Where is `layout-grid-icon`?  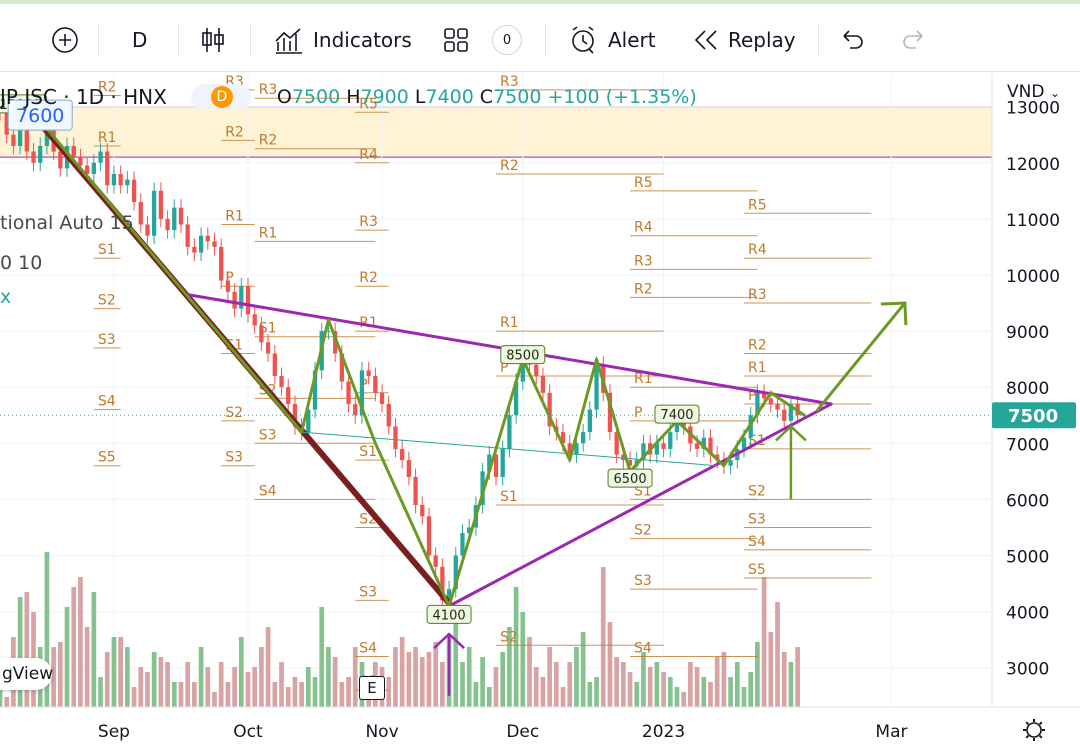 layout-grid-icon is located at coordinates (456, 40).